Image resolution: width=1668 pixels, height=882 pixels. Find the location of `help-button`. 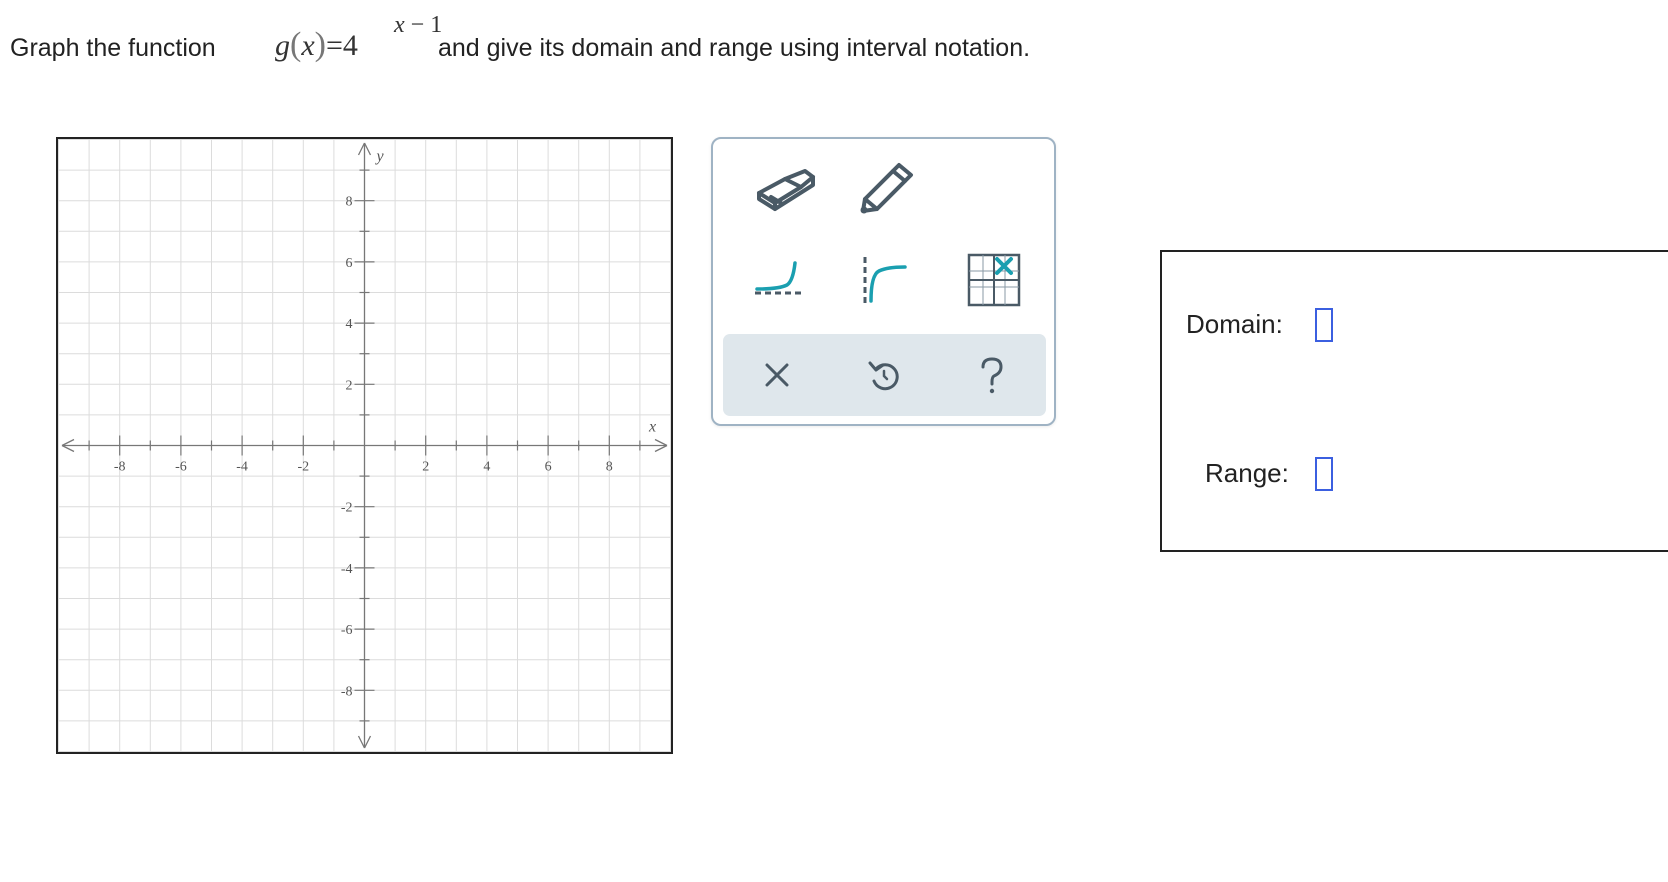

help-button is located at coordinates (992, 375).